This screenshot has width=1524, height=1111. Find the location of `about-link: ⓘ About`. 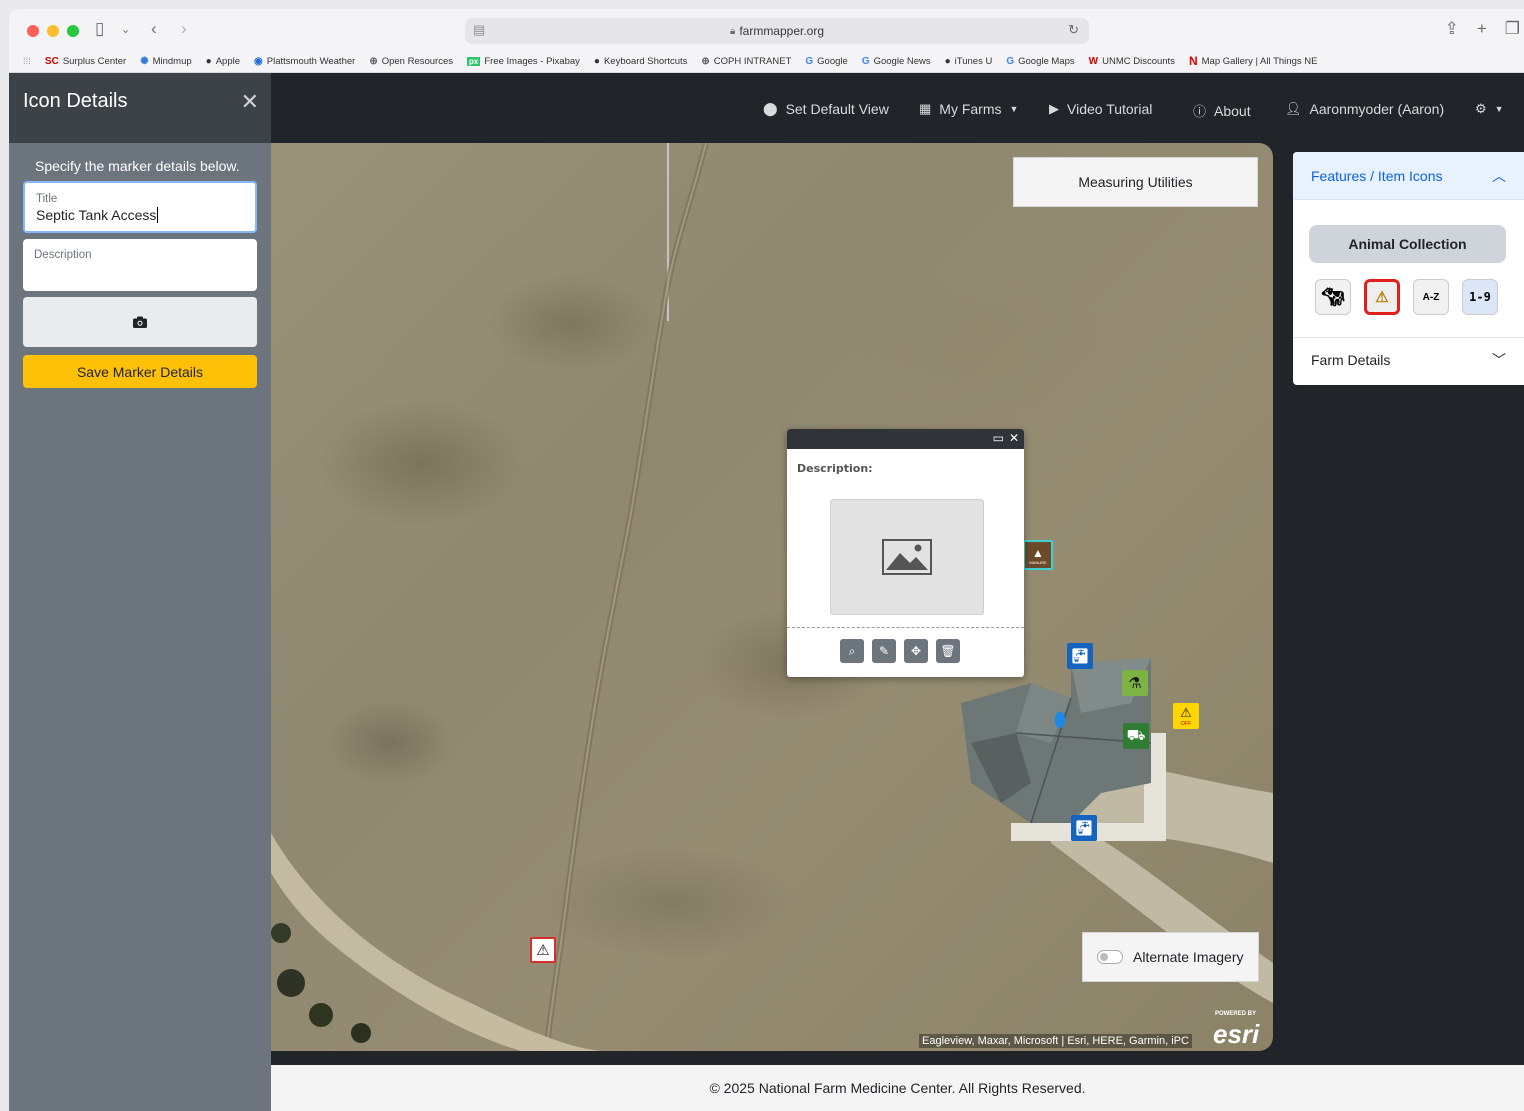

about-link: ⓘ About is located at coordinates (1222, 110).